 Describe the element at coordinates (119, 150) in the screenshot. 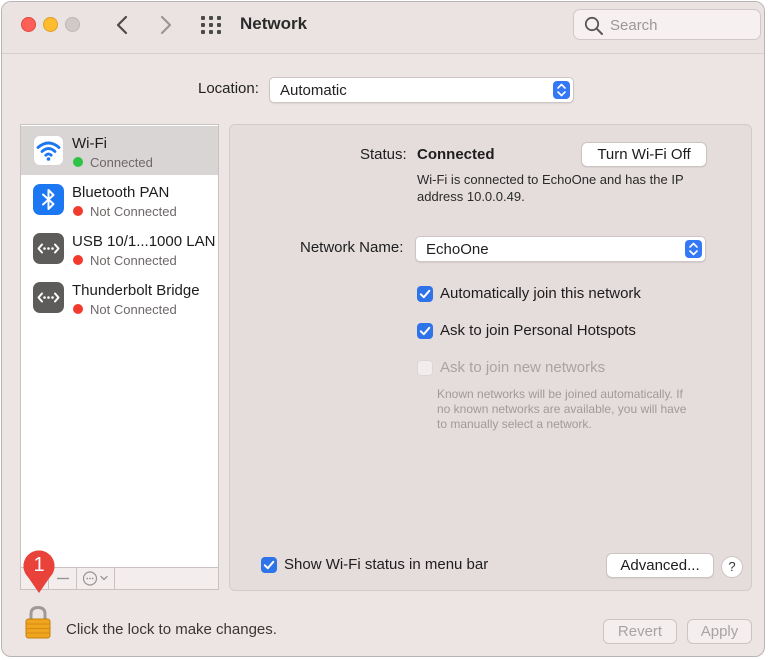

I see `service-item-wifi: Wi-Fi Connected` at that location.